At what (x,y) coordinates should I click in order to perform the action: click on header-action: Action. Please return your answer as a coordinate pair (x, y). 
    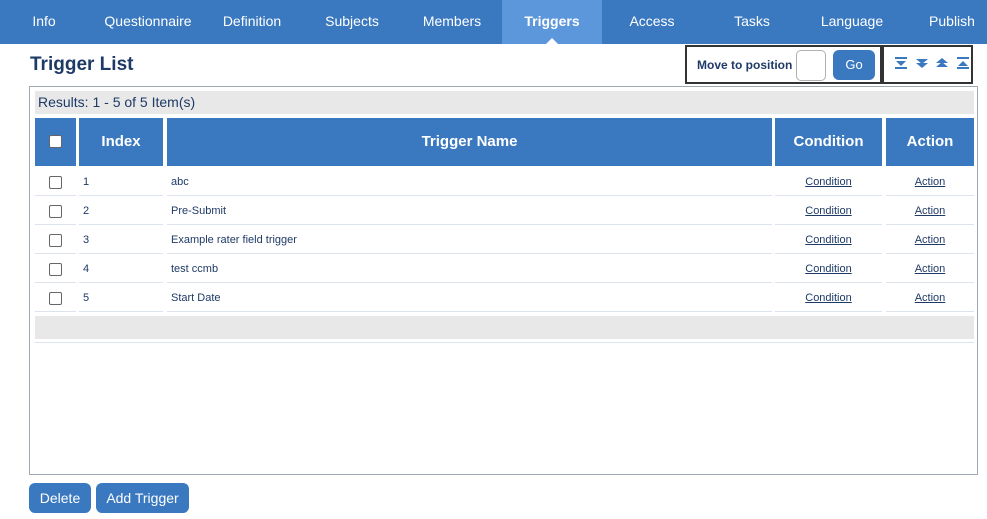
    Looking at the image, I should click on (930, 142).